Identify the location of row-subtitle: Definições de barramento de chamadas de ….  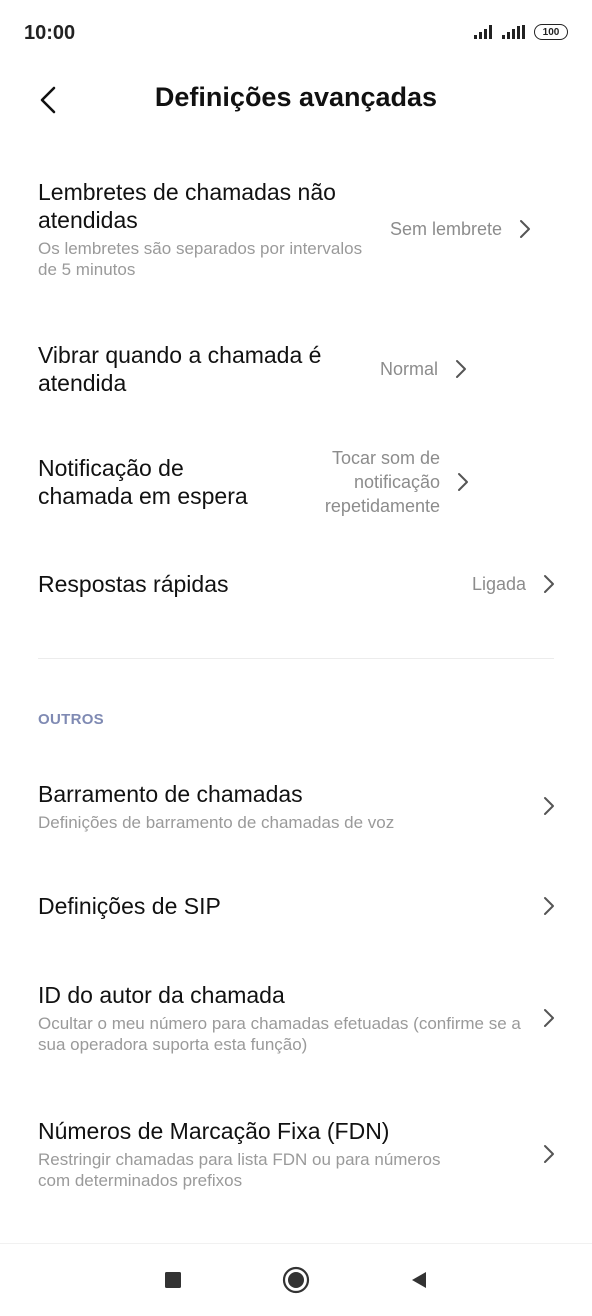
(216, 822).